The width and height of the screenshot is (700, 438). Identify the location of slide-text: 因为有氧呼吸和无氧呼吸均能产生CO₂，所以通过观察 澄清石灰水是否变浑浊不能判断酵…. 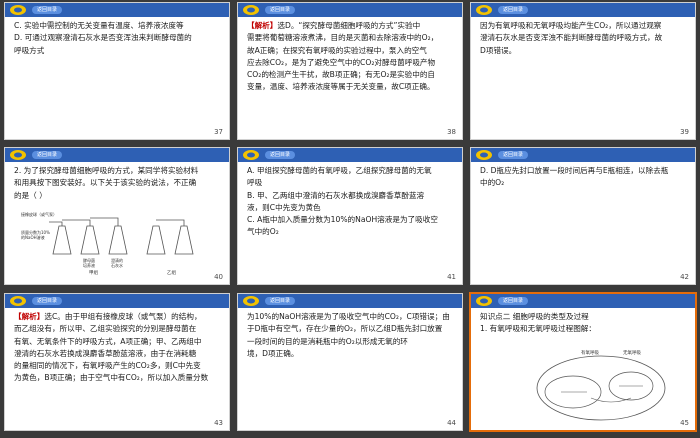
(571, 38).